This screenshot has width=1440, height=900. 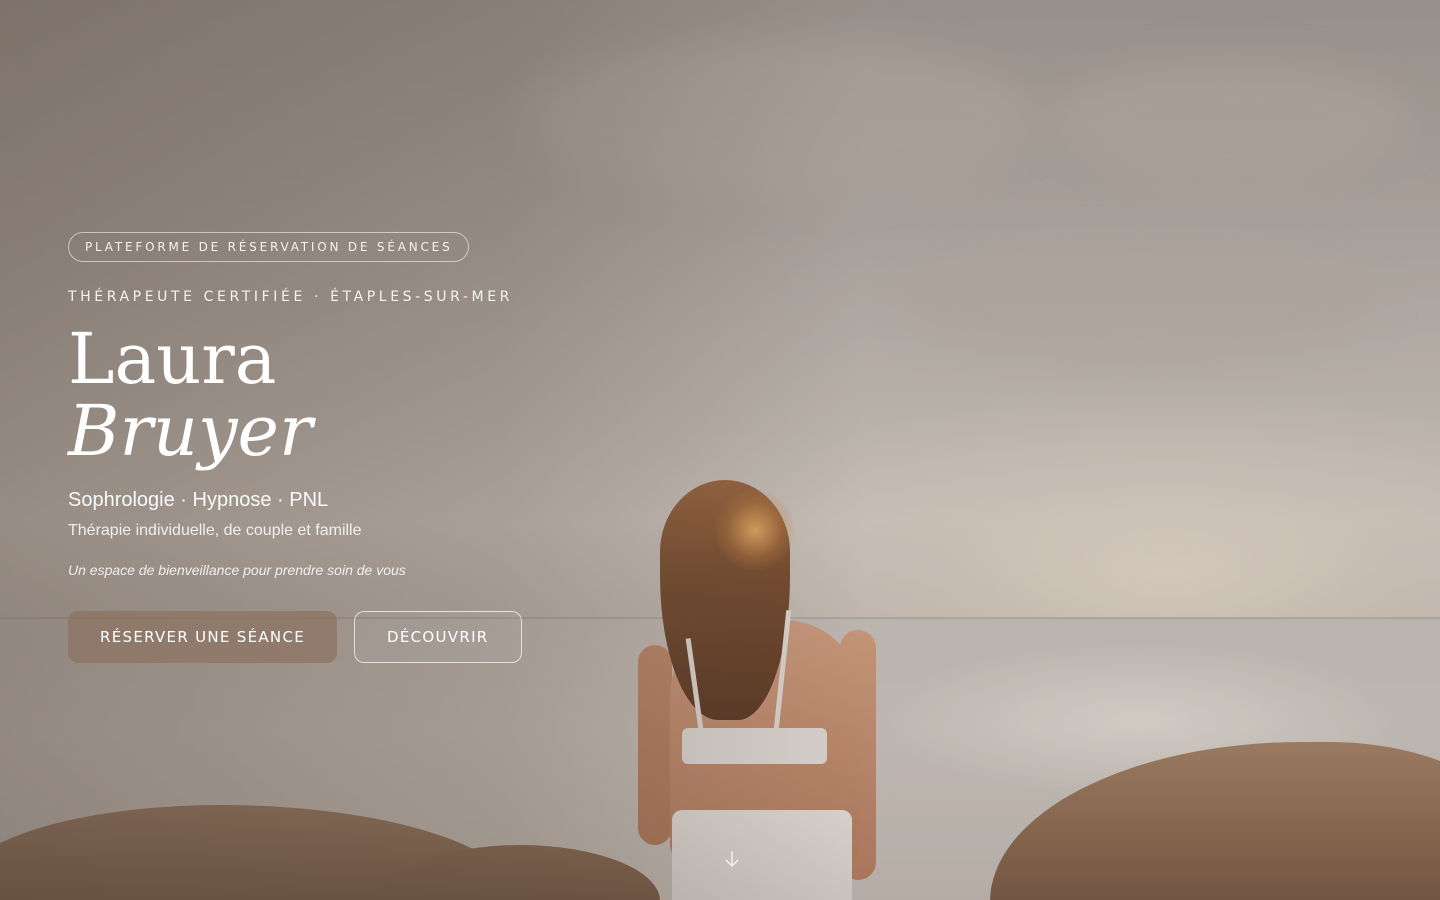 I want to click on hero-subtitle: THÉRAPEUTE CERTIFIÉE · ÉTAPLES-SUR-MER, so click(x=290, y=297).